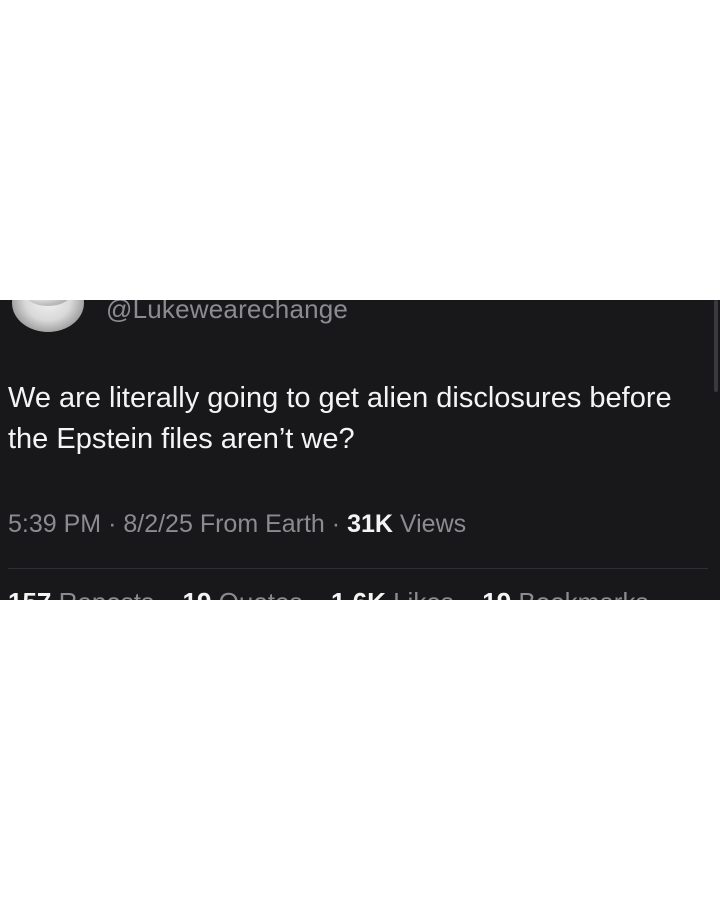 The image size is (720, 900). I want to click on tweet-source: From Earth, so click(262, 524).